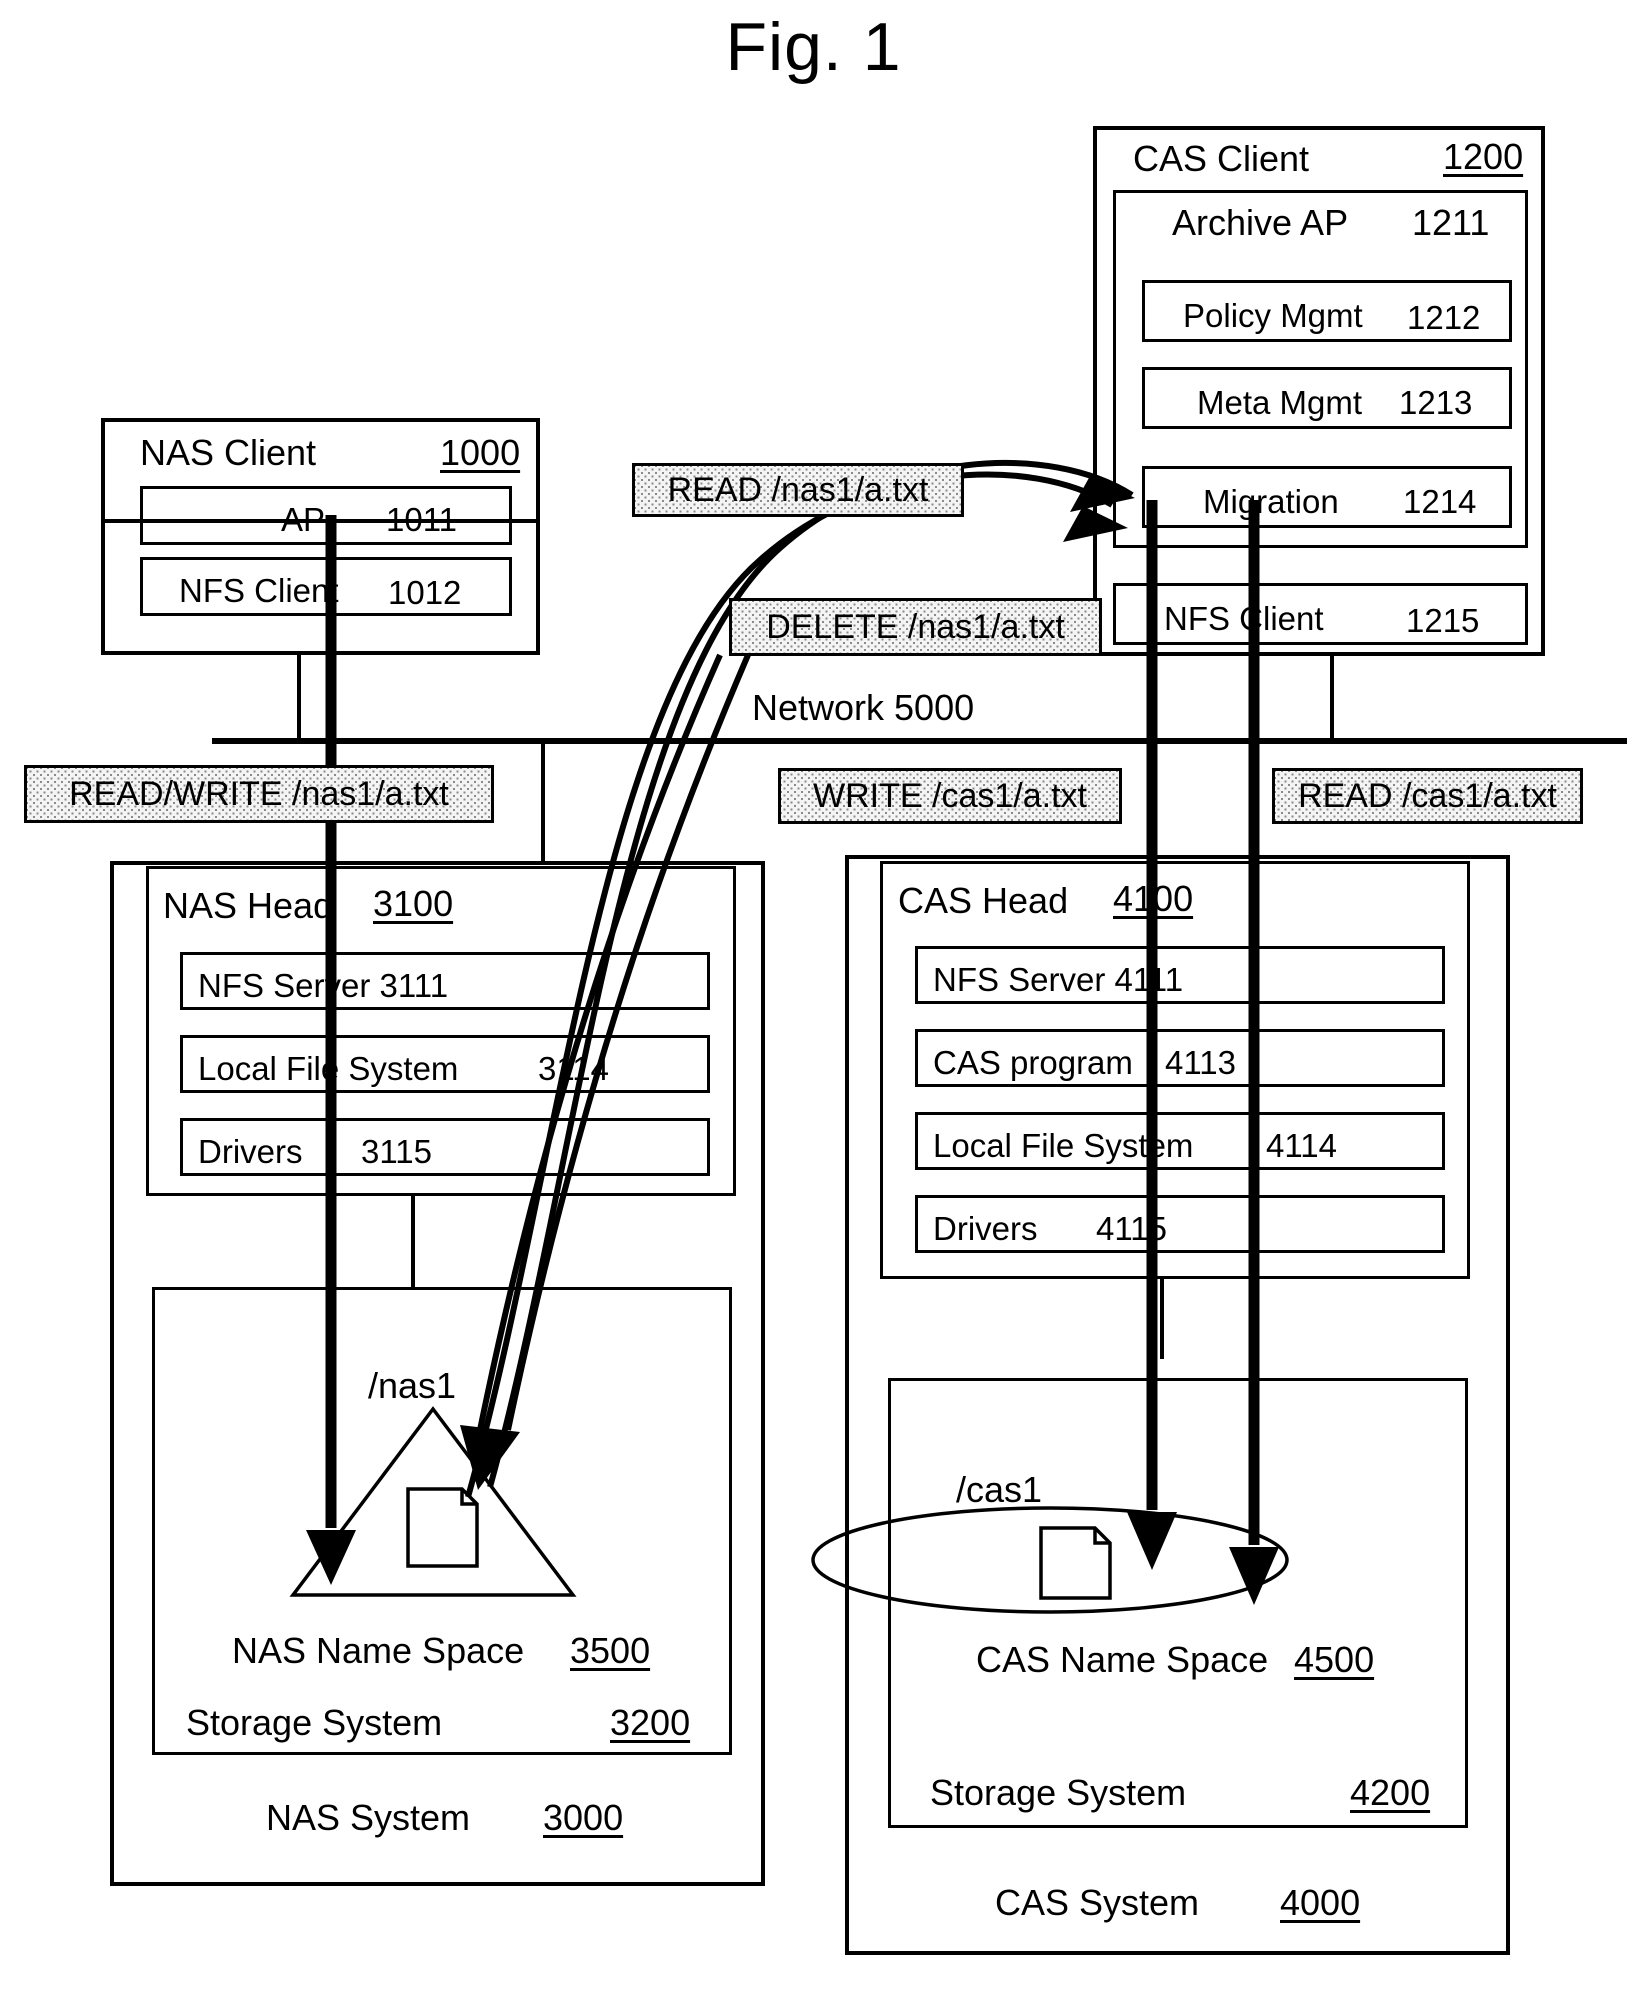  Describe the element at coordinates (1260, 222) in the screenshot. I see `archive-ap-label: Archive AP` at that location.